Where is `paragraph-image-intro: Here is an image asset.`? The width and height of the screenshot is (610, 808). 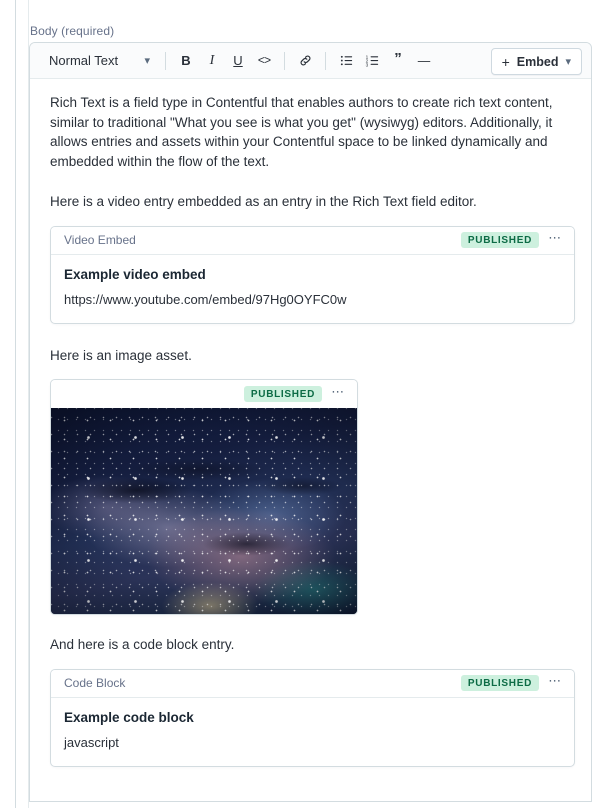
paragraph-image-intro: Here is an image asset. is located at coordinates (121, 355).